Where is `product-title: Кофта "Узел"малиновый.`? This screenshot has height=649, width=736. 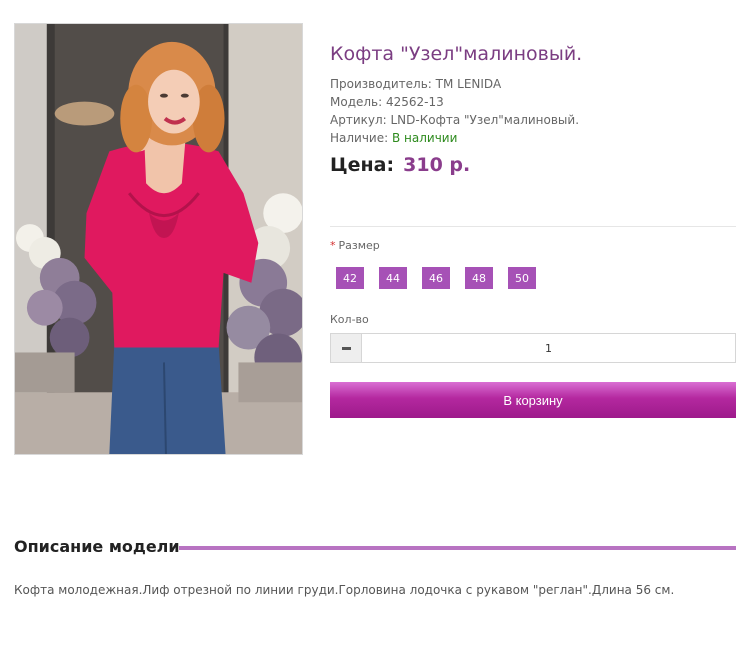
product-title: Кофта "Узел"малиновый. is located at coordinates (456, 54).